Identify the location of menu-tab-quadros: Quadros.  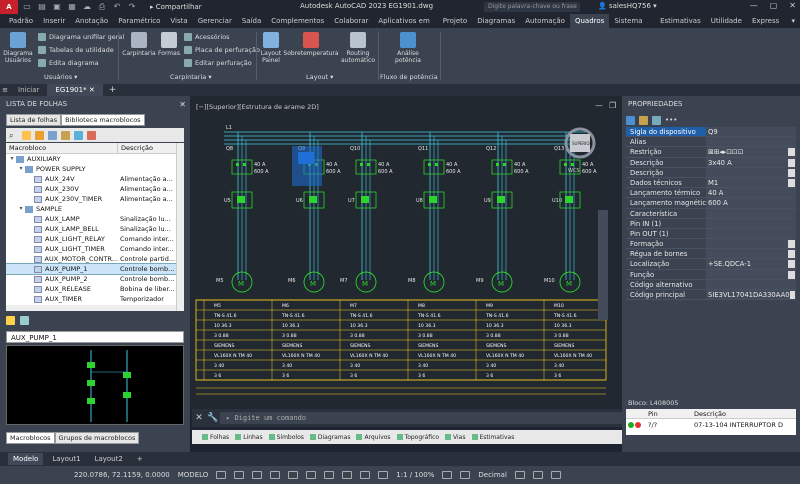
(589, 21).